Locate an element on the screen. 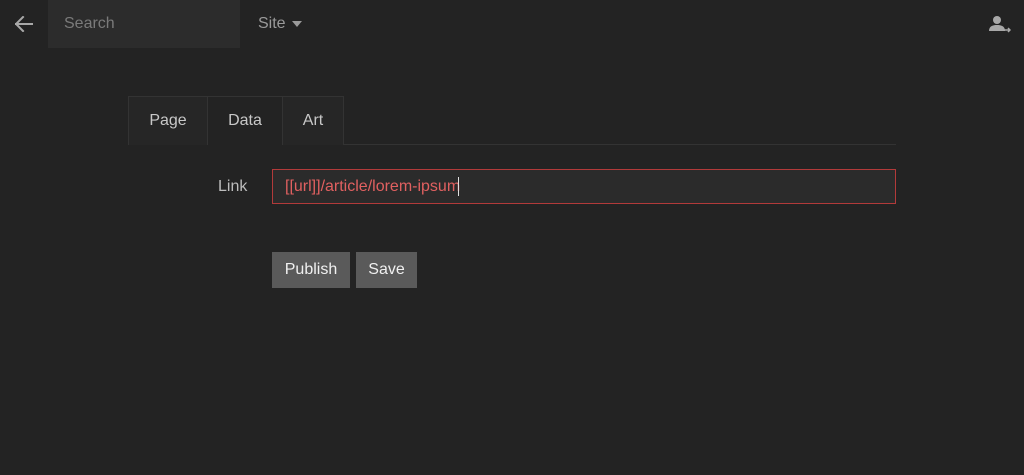 Image resolution: width=1024 pixels, height=475 pixels. tab-label: Art is located at coordinates (313, 120).